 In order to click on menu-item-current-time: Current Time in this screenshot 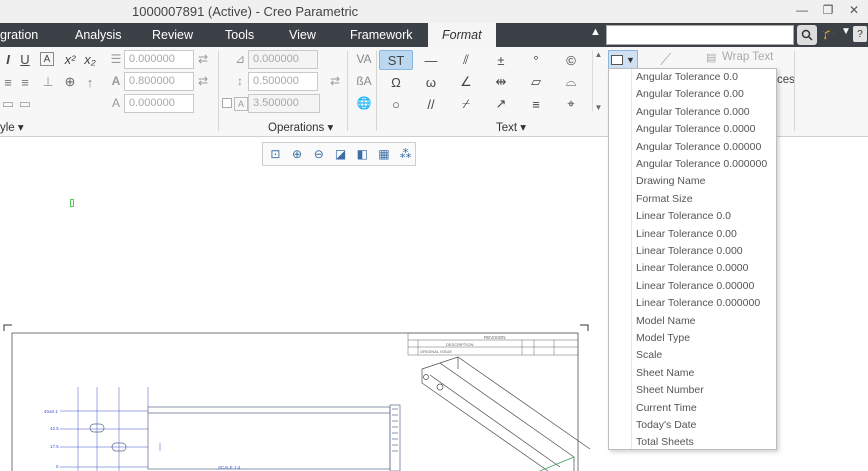, I will do `click(666, 408)`.